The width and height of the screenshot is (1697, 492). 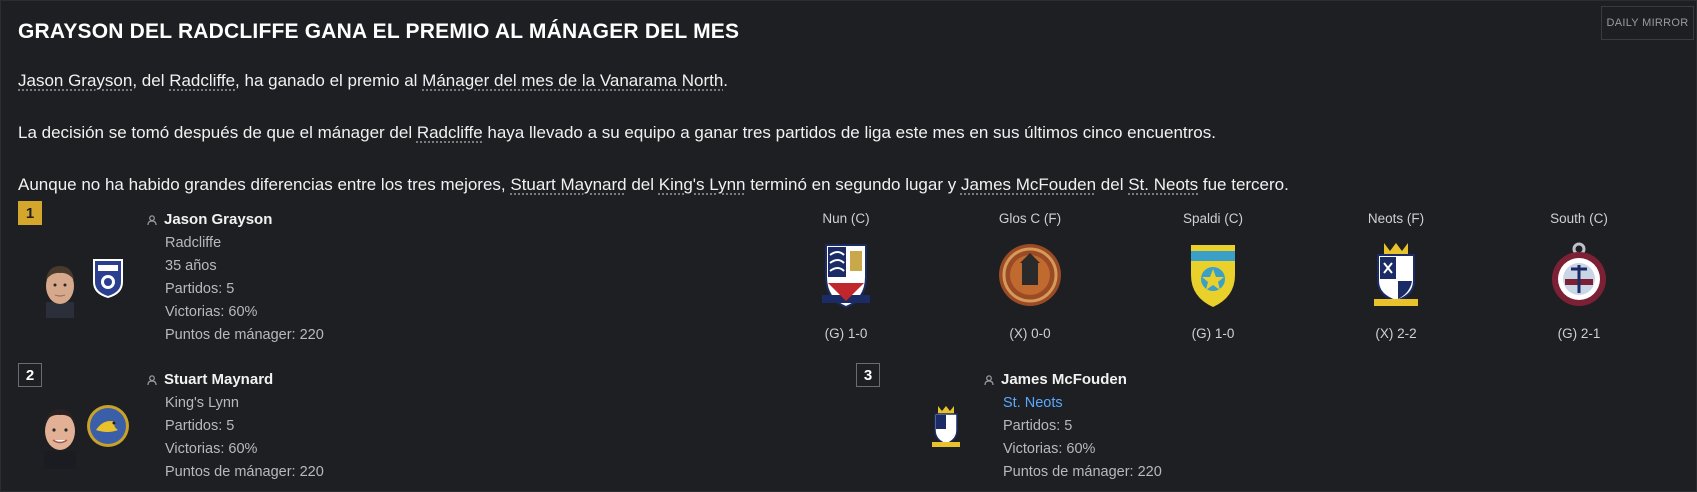 What do you see at coordinates (1028, 184) in the screenshot?
I see `manager-link-mcfouden: James McFouden` at bounding box center [1028, 184].